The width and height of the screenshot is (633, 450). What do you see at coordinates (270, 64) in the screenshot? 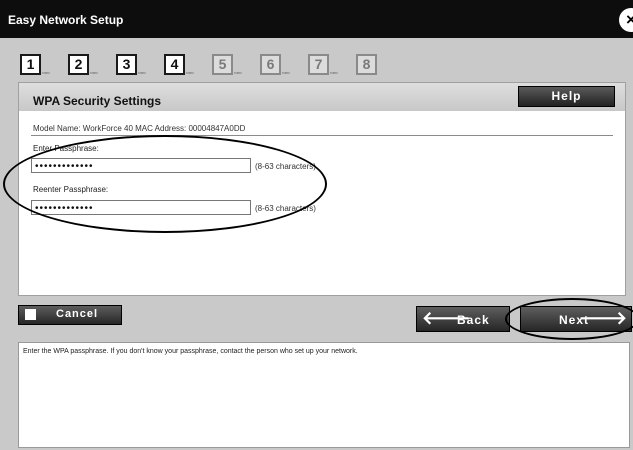
I see `step-number: 6` at bounding box center [270, 64].